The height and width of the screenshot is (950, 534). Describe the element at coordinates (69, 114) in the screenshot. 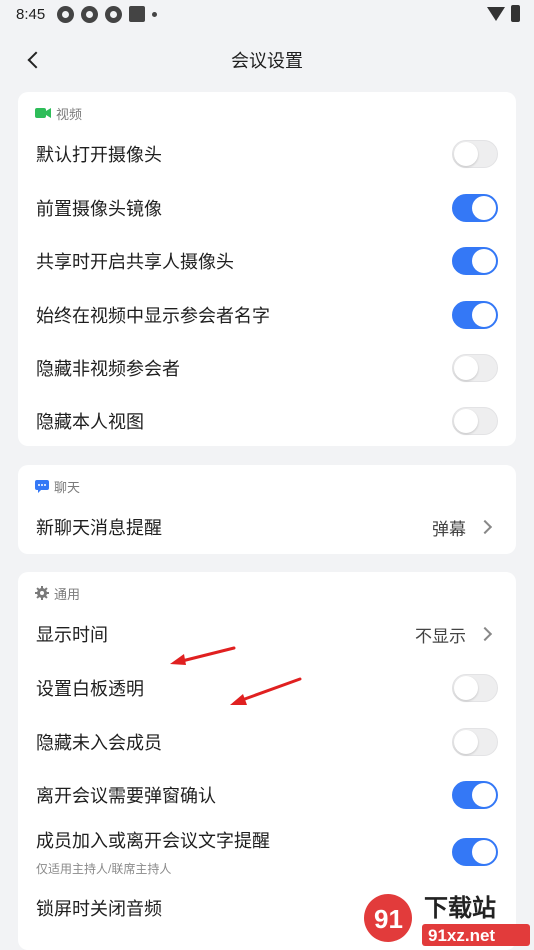

I see `section-title: 视频` at that location.